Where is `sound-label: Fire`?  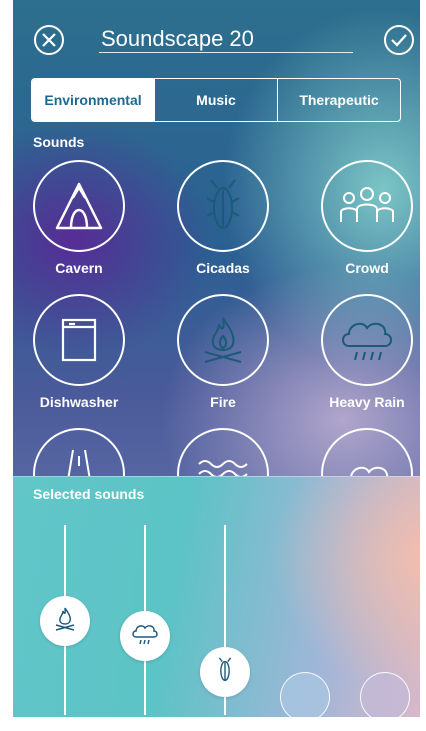
sound-label: Fire is located at coordinates (223, 402).